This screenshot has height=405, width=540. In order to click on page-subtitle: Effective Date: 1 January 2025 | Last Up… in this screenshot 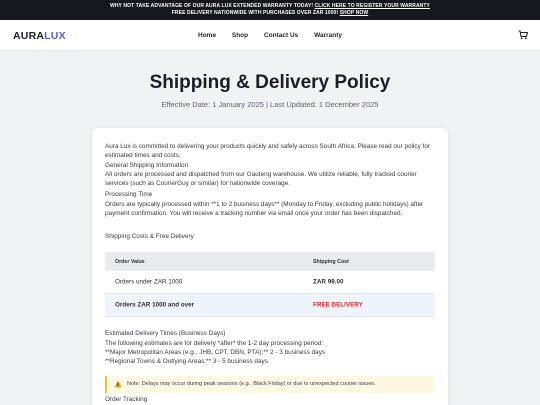, I will do `click(270, 104)`.